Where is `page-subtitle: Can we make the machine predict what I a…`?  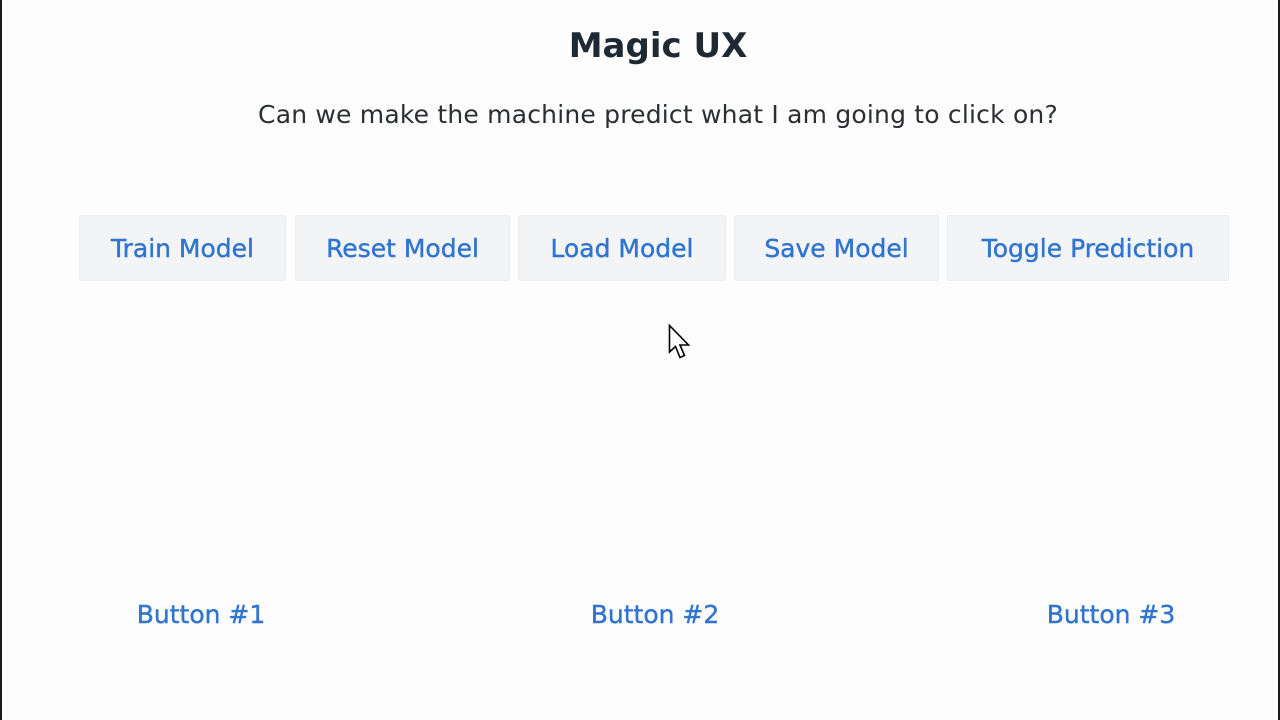
page-subtitle: Can we make the machine predict what I a… is located at coordinates (658, 114).